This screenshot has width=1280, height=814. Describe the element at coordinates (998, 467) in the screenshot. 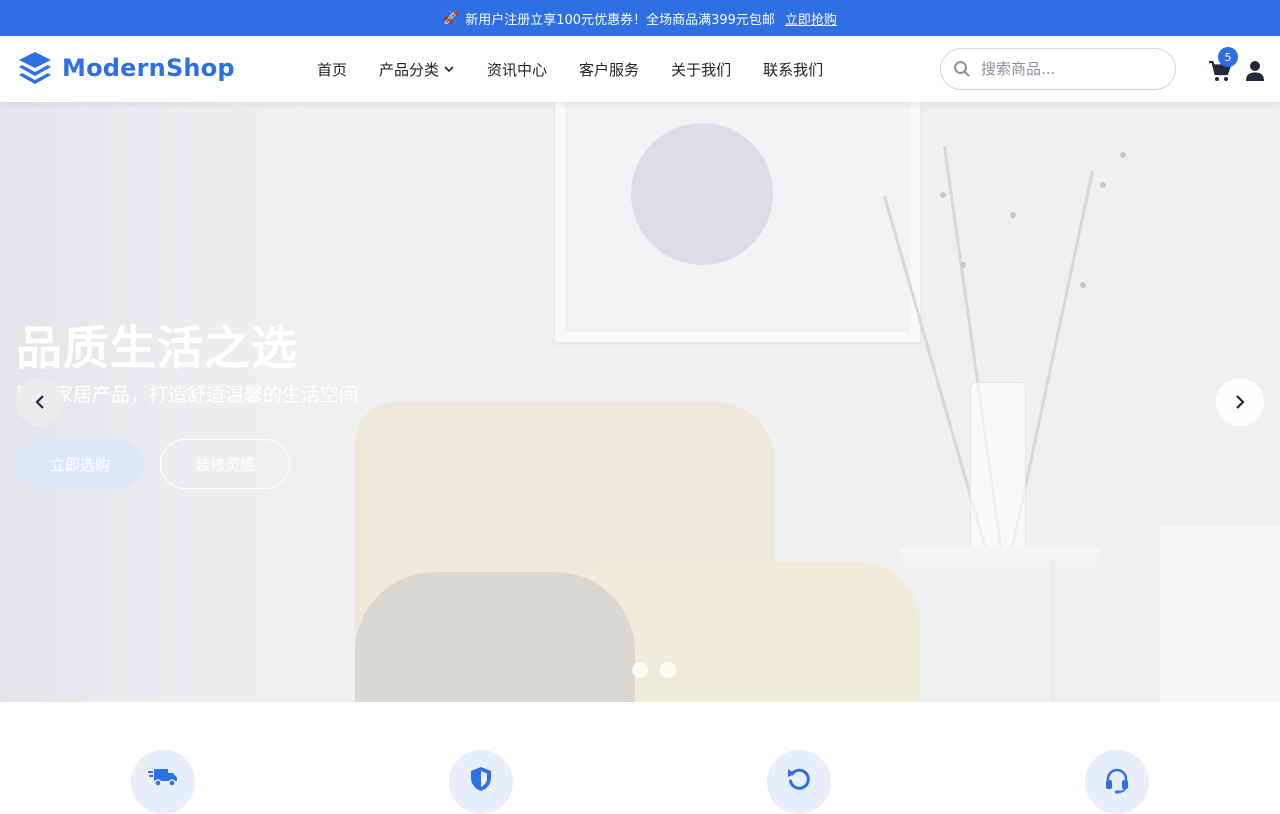

I see `vase-image` at that location.